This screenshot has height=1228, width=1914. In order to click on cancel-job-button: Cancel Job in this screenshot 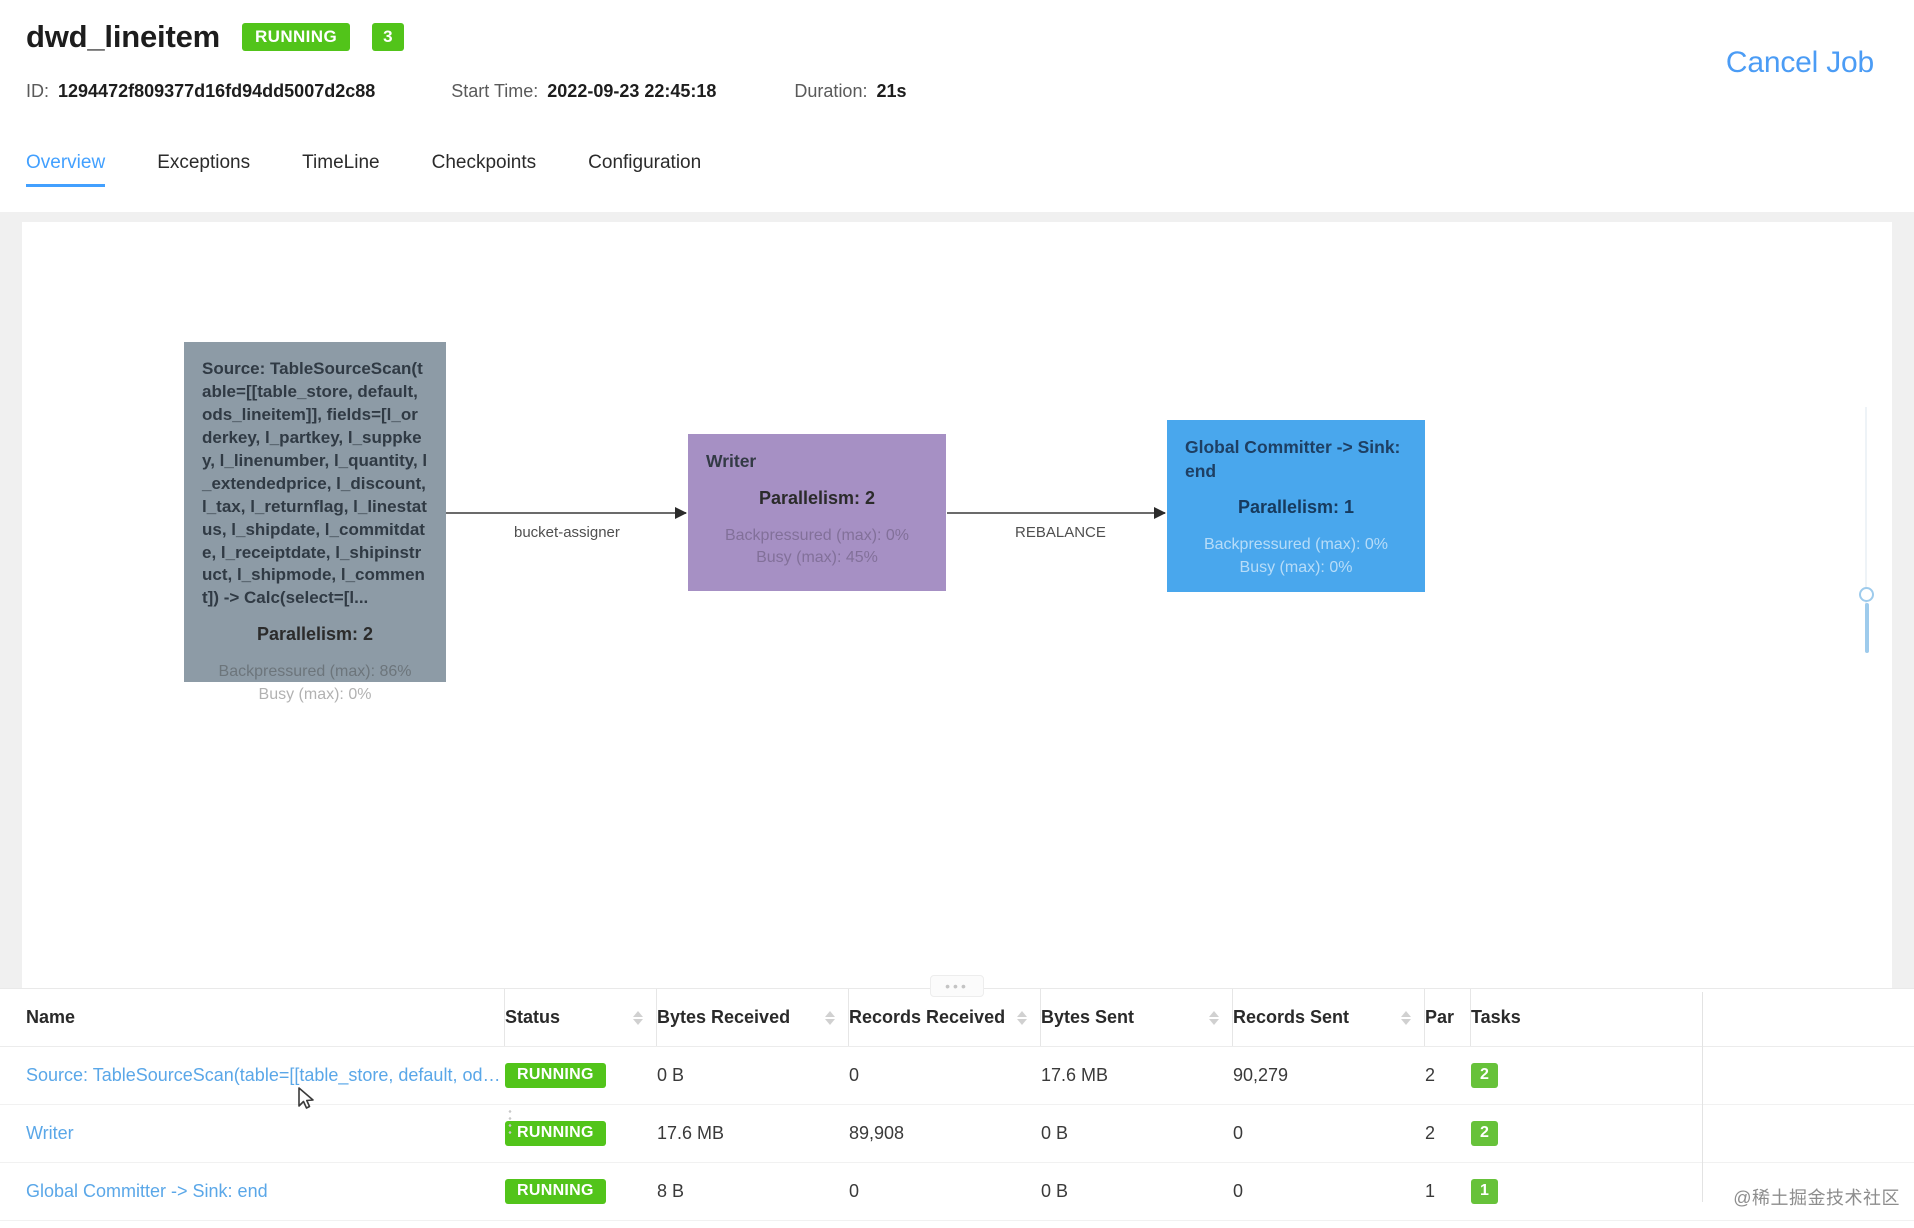, I will do `click(1800, 63)`.